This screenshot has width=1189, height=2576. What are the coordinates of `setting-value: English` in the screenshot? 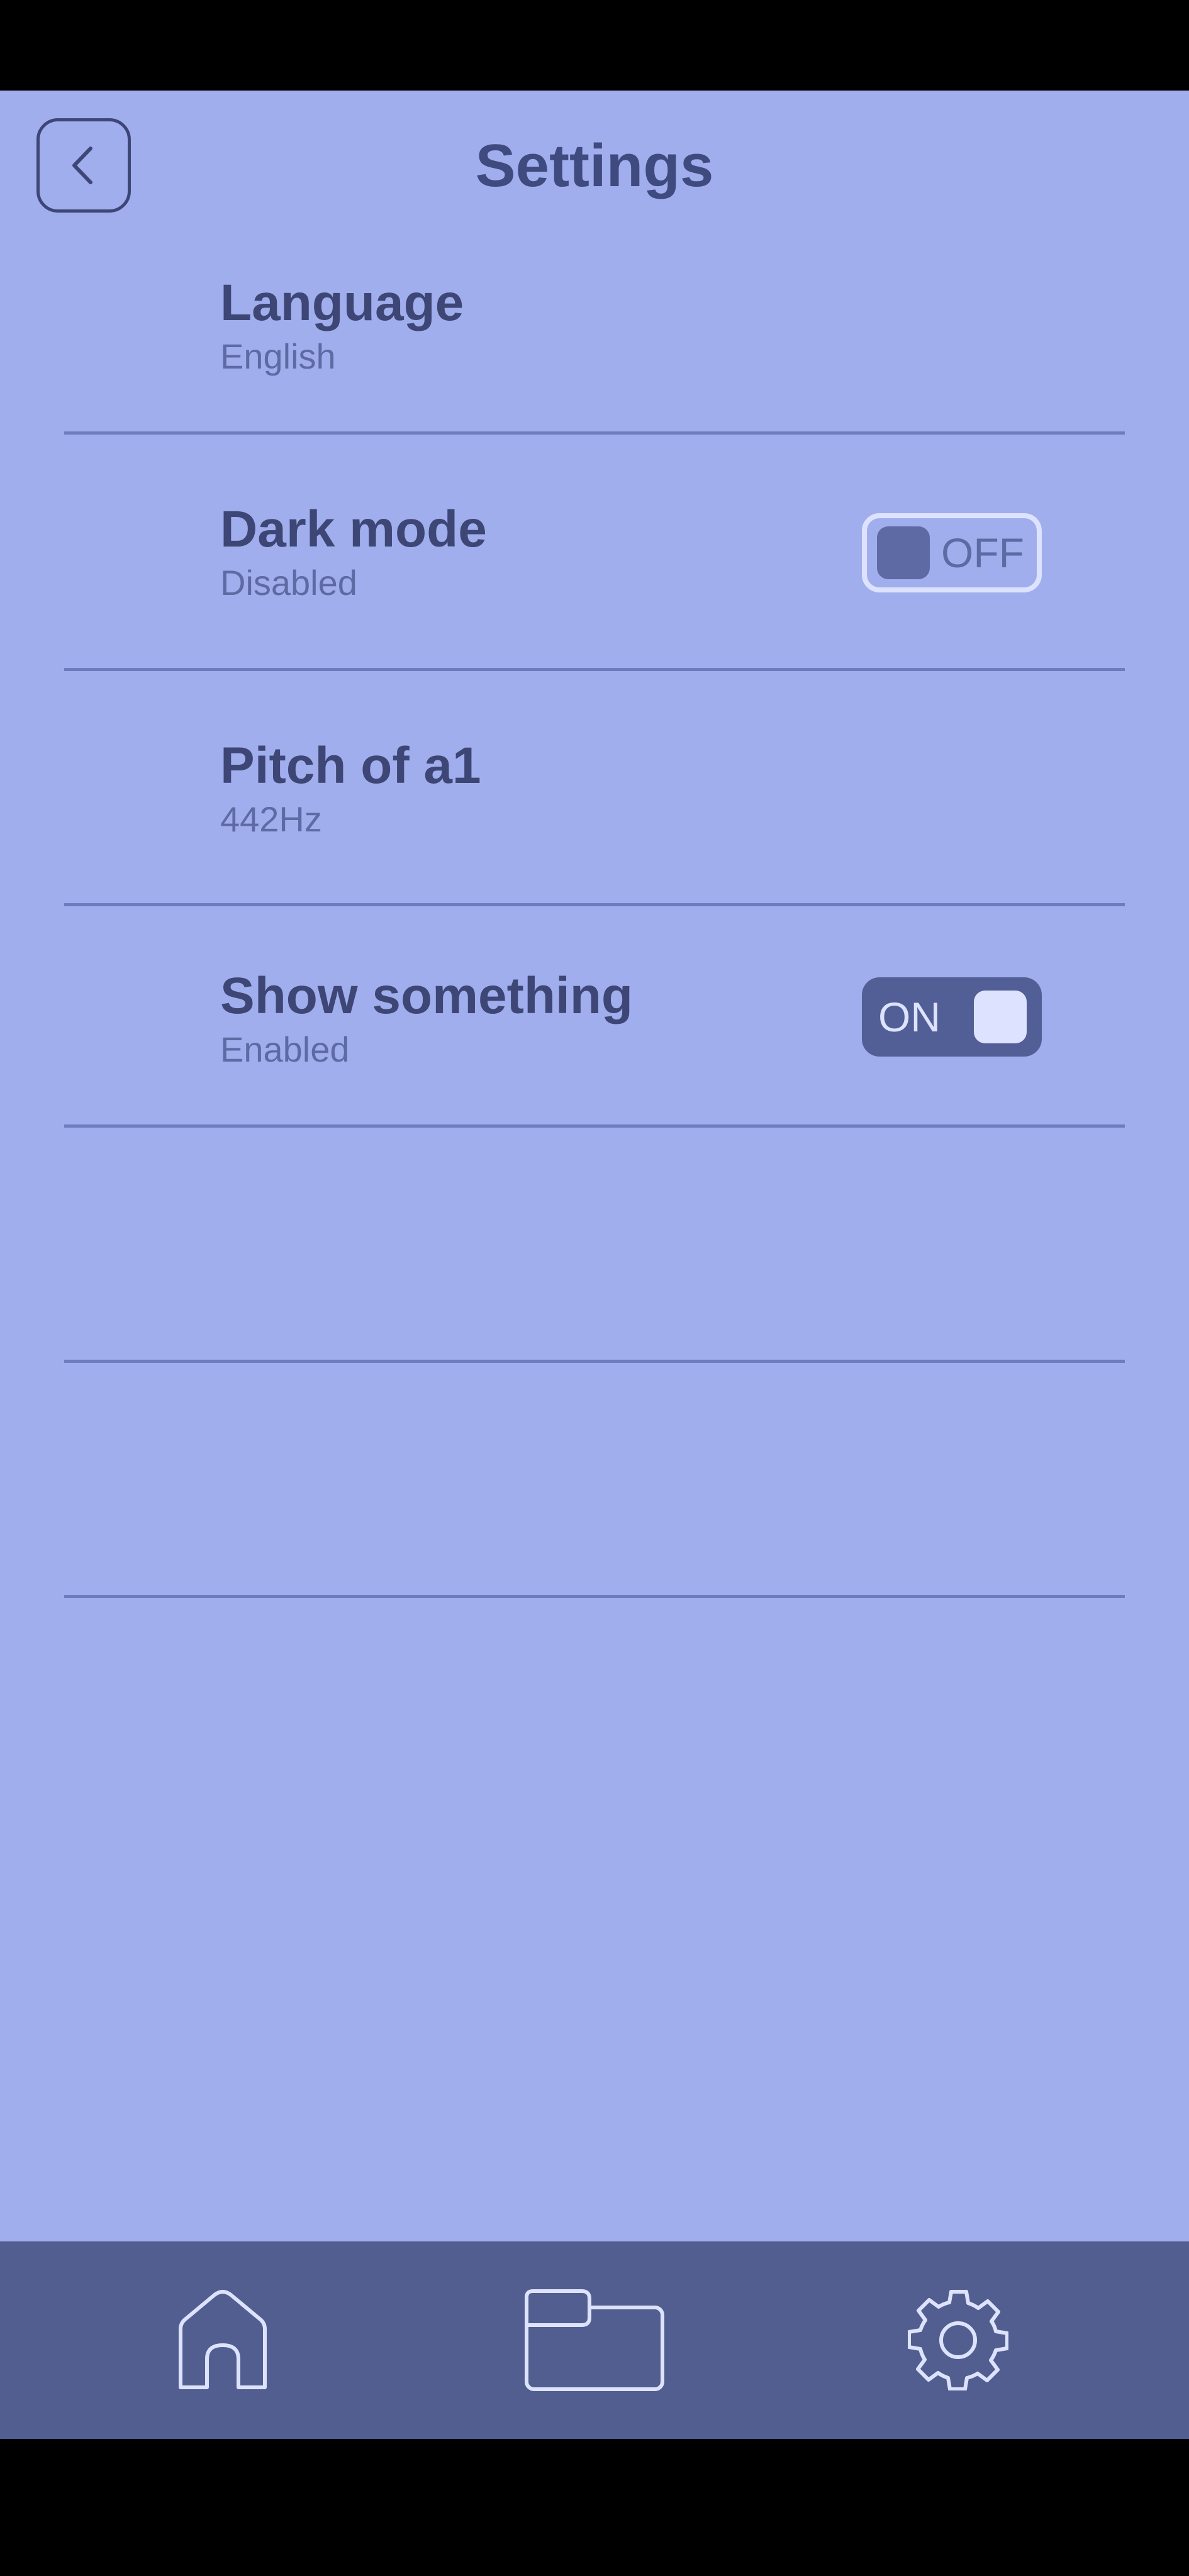 It's located at (278, 356).